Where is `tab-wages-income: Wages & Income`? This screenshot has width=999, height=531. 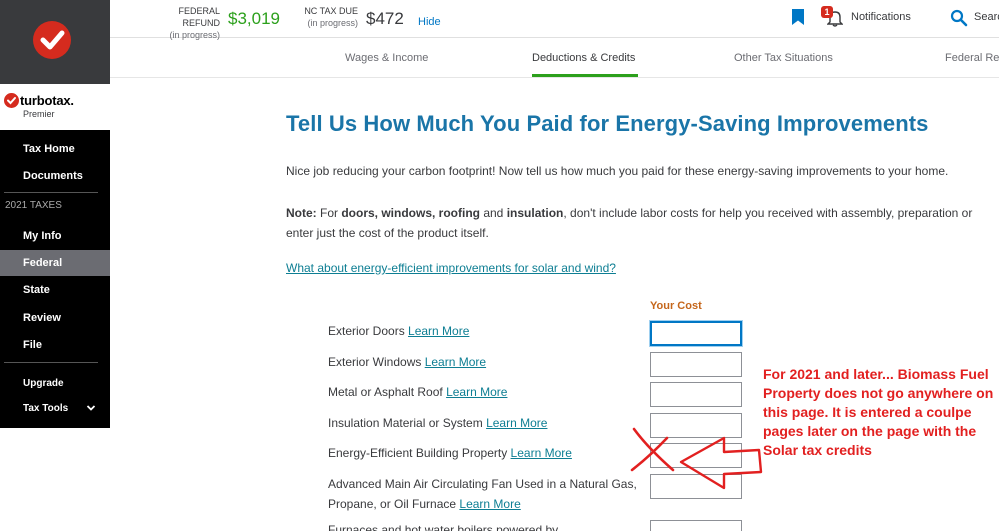 tab-wages-income: Wages & Income is located at coordinates (386, 58).